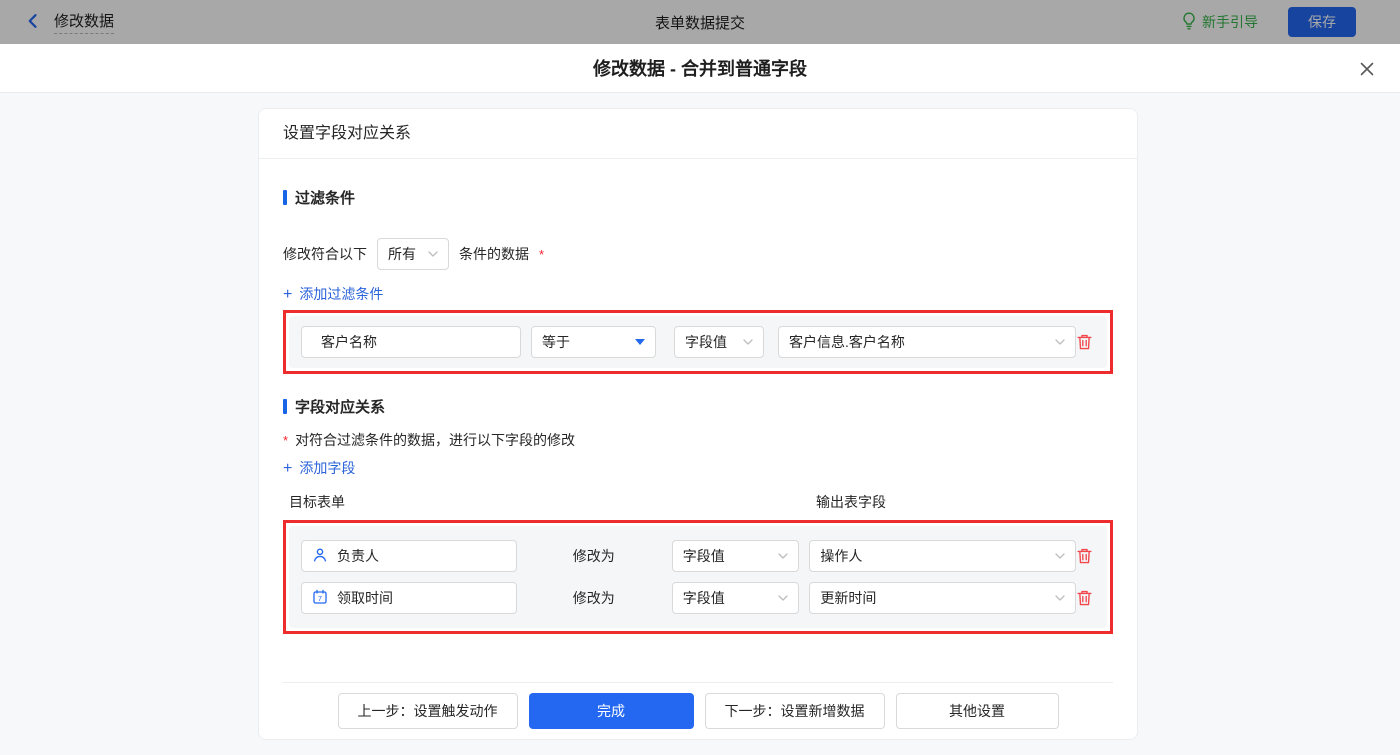 The height and width of the screenshot is (755, 1400). I want to click on add-filter-condition-label: 添加过滤条件, so click(341, 294).